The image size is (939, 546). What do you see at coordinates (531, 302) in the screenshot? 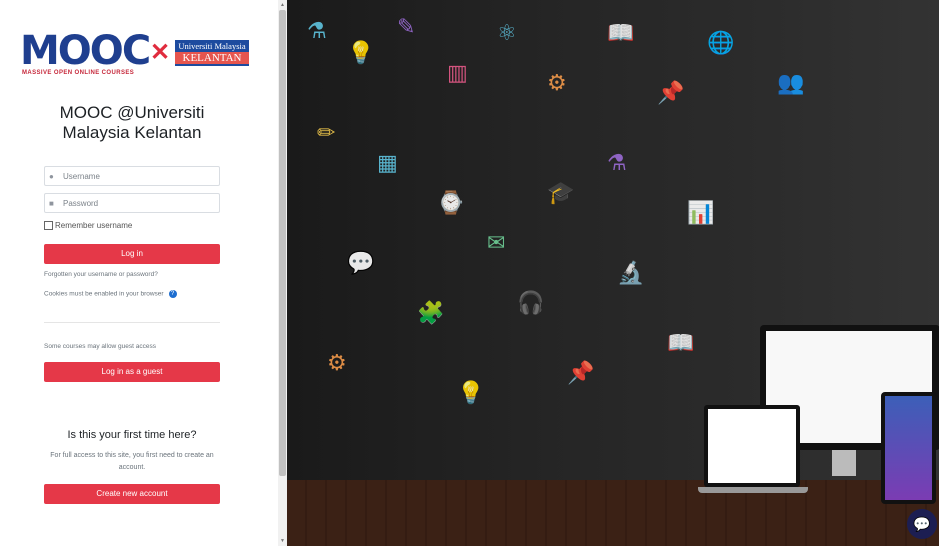
I see `headphones-icon: 🎧` at bounding box center [531, 302].